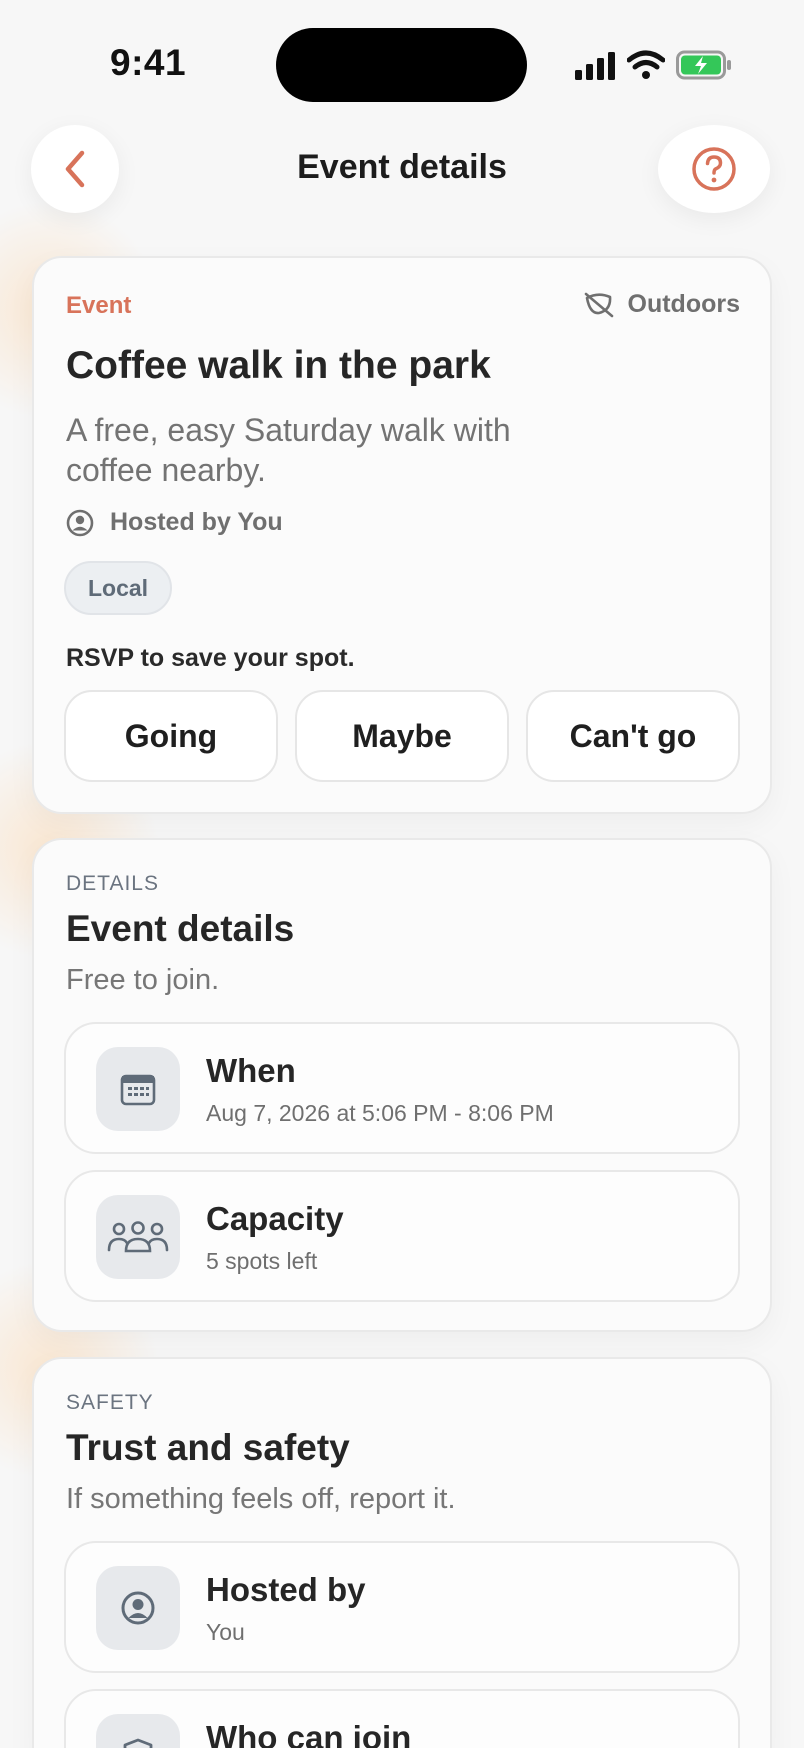 This screenshot has width=804, height=1748. I want to click on section-title: Trust and safety, so click(208, 1447).